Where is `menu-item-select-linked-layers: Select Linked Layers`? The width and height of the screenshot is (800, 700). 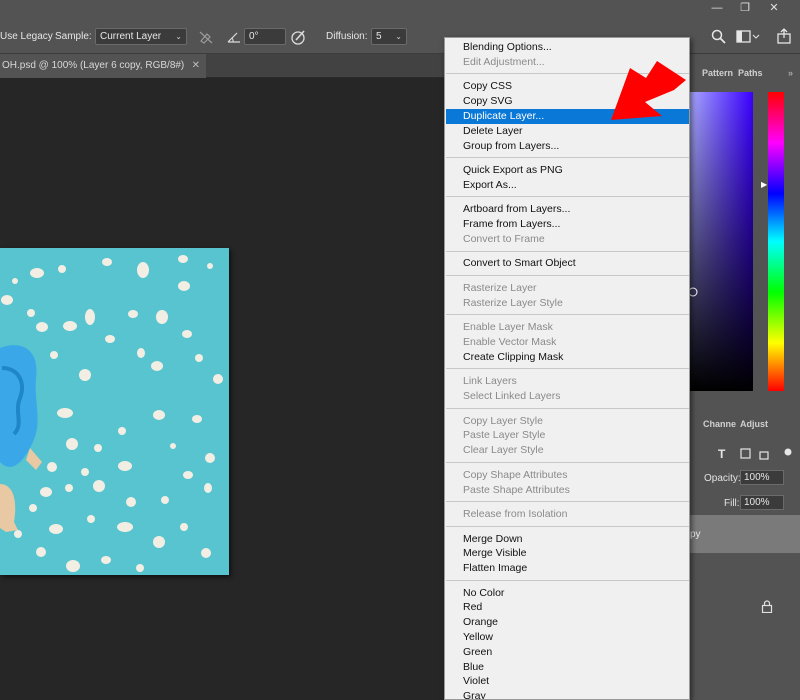 menu-item-select-linked-layers: Select Linked Layers is located at coordinates (512, 396).